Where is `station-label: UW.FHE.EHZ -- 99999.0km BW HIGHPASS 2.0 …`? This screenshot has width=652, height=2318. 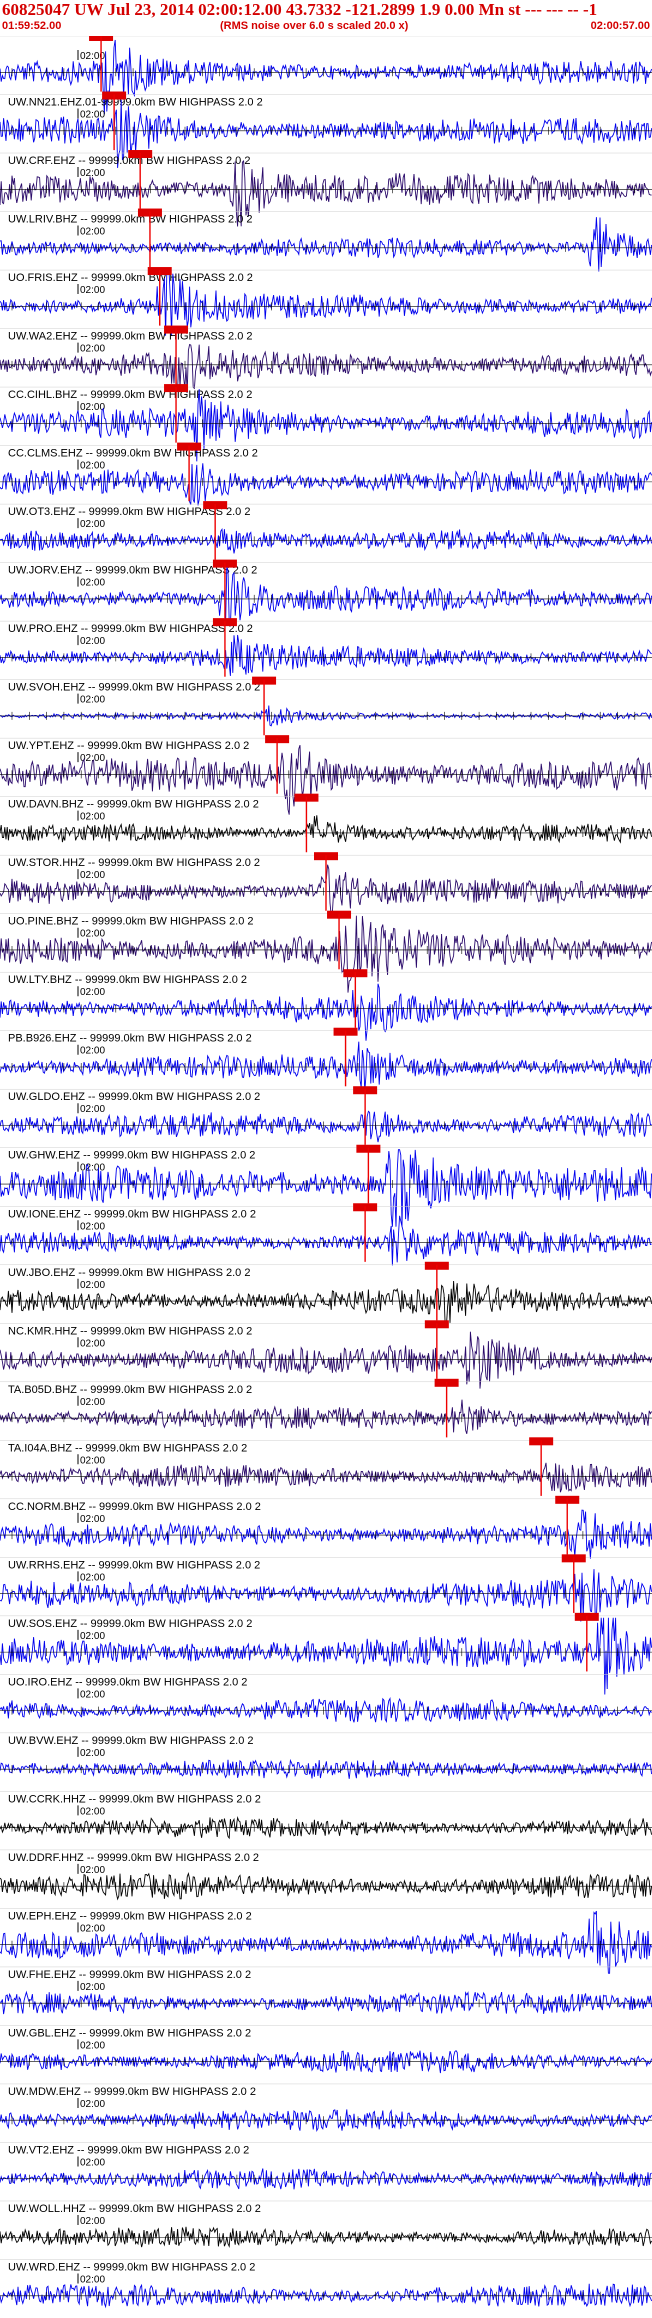
station-label: UW.FHE.EHZ -- 99999.0km BW HIGHPASS 2.0 … is located at coordinates (129, 1975).